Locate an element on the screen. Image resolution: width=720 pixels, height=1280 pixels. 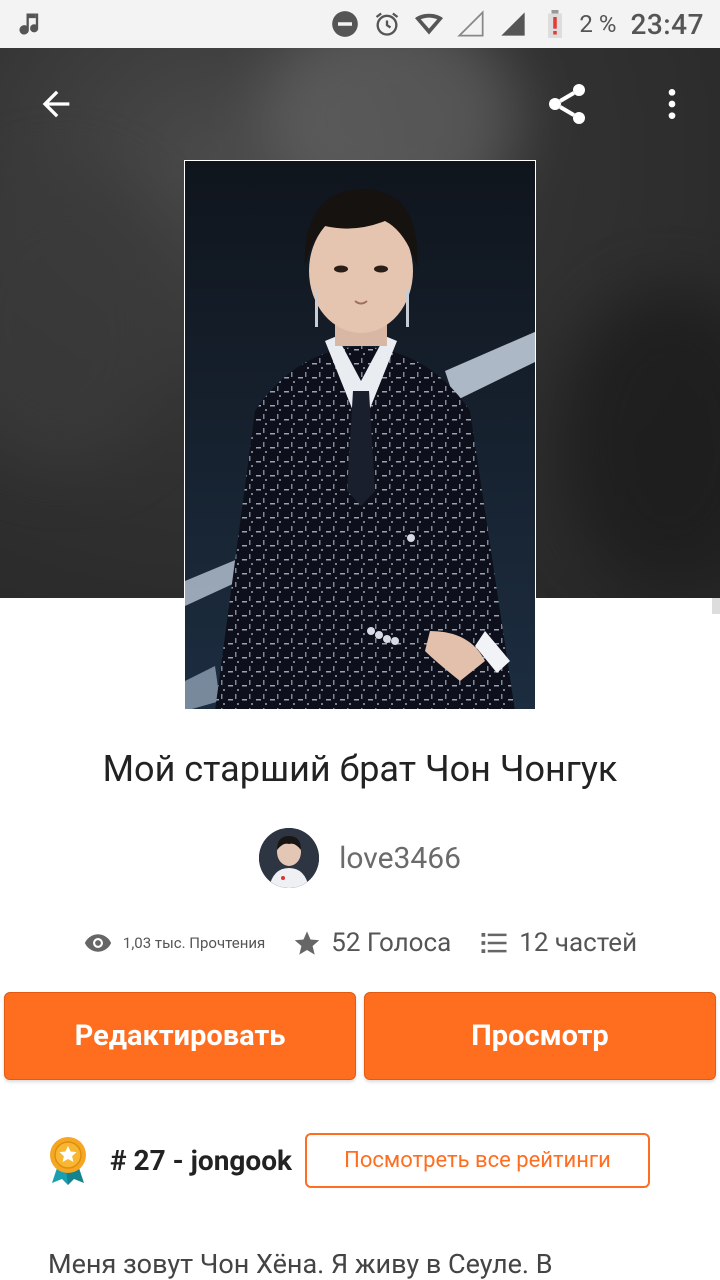
more-options-button is located at coordinates (672, 104).